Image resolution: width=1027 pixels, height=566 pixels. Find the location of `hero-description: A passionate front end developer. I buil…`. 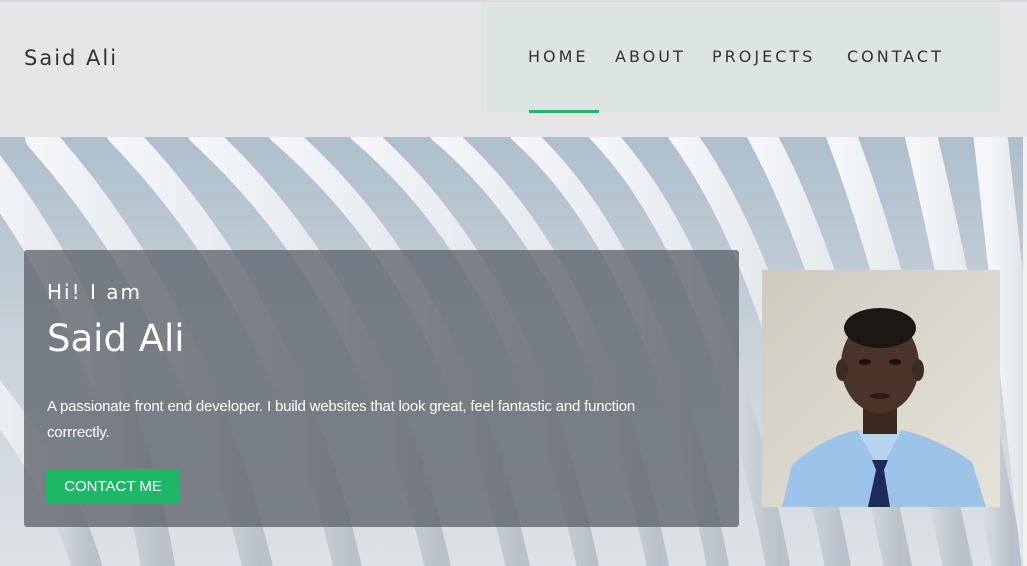

hero-description: A passionate front end developer. I buil… is located at coordinates (341, 419).